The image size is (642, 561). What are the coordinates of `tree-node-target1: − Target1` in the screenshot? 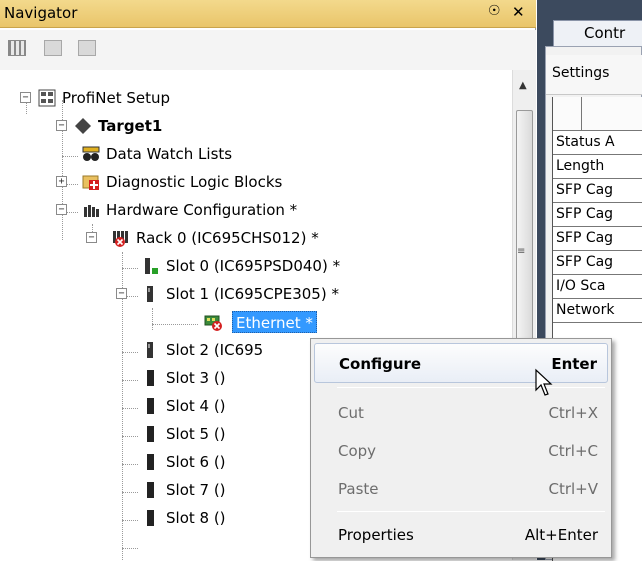 It's located at (150, 126).